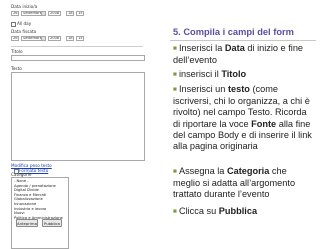 This screenshot has width=320, height=249. I want to click on end-minute-select: 15, so click(80, 38).